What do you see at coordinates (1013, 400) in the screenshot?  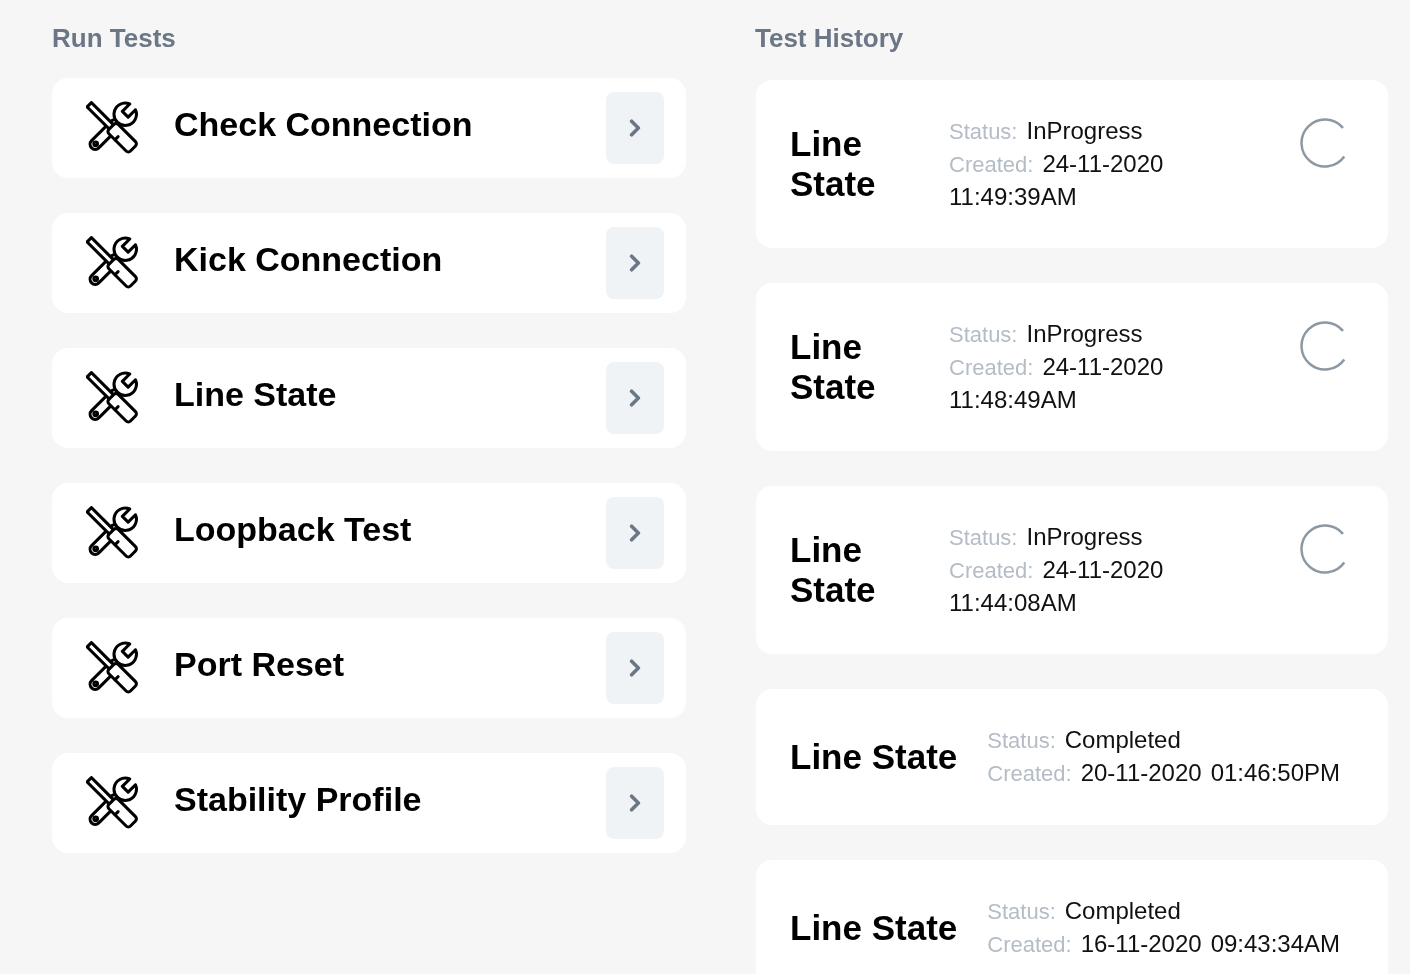 I see `created-time: 11:48:49AM` at bounding box center [1013, 400].